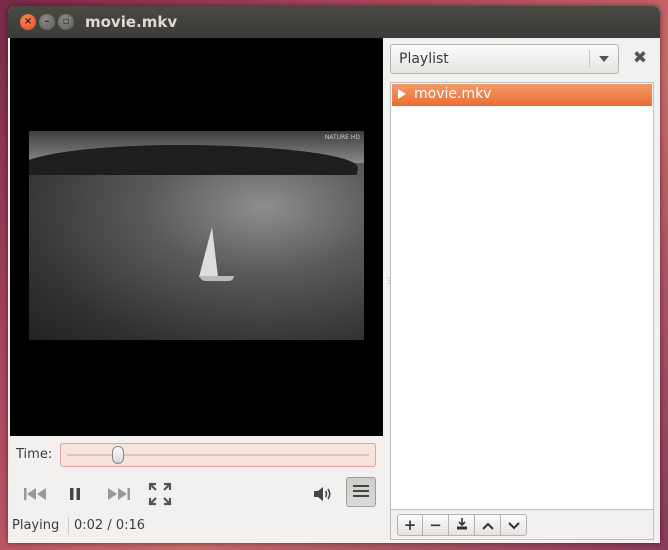 The height and width of the screenshot is (550, 668). I want to click on close-icon: ✖, so click(640, 58).